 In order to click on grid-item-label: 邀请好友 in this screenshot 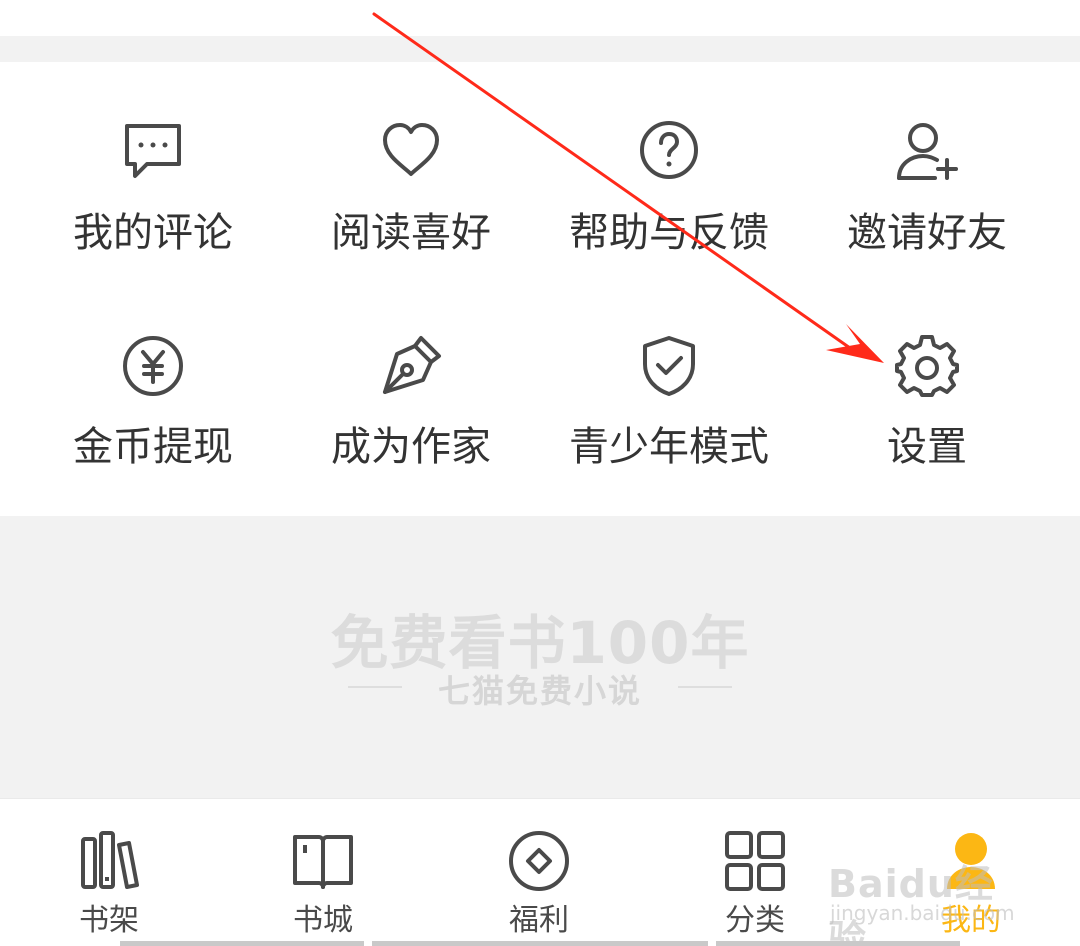, I will do `click(927, 233)`.